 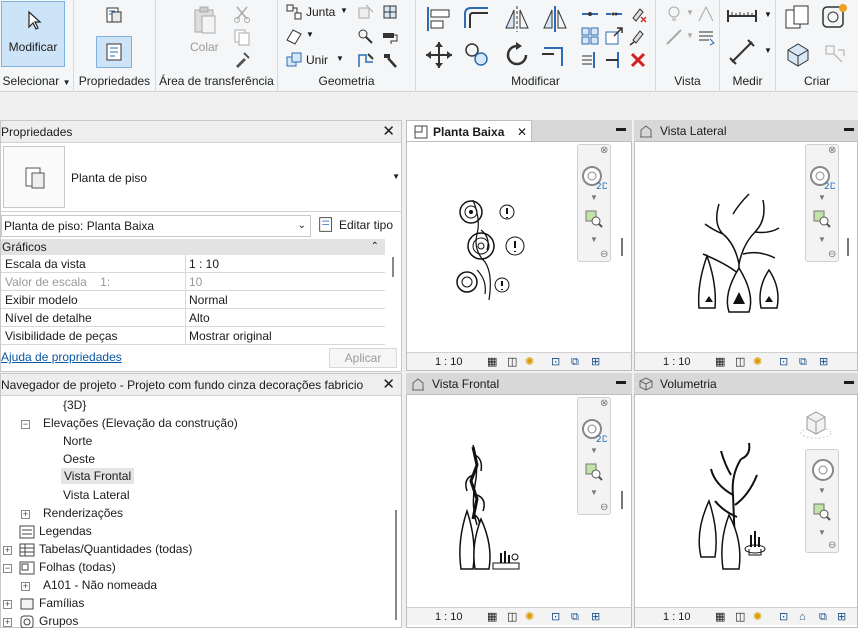 I want to click on edit-profile-icon, so click(x=366, y=60).